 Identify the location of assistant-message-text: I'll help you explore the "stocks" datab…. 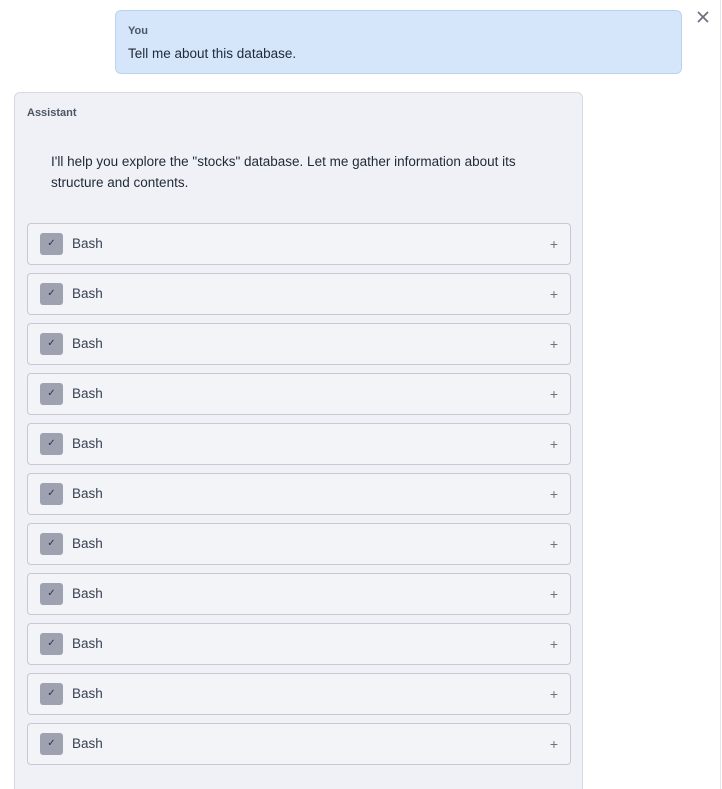
(283, 172).